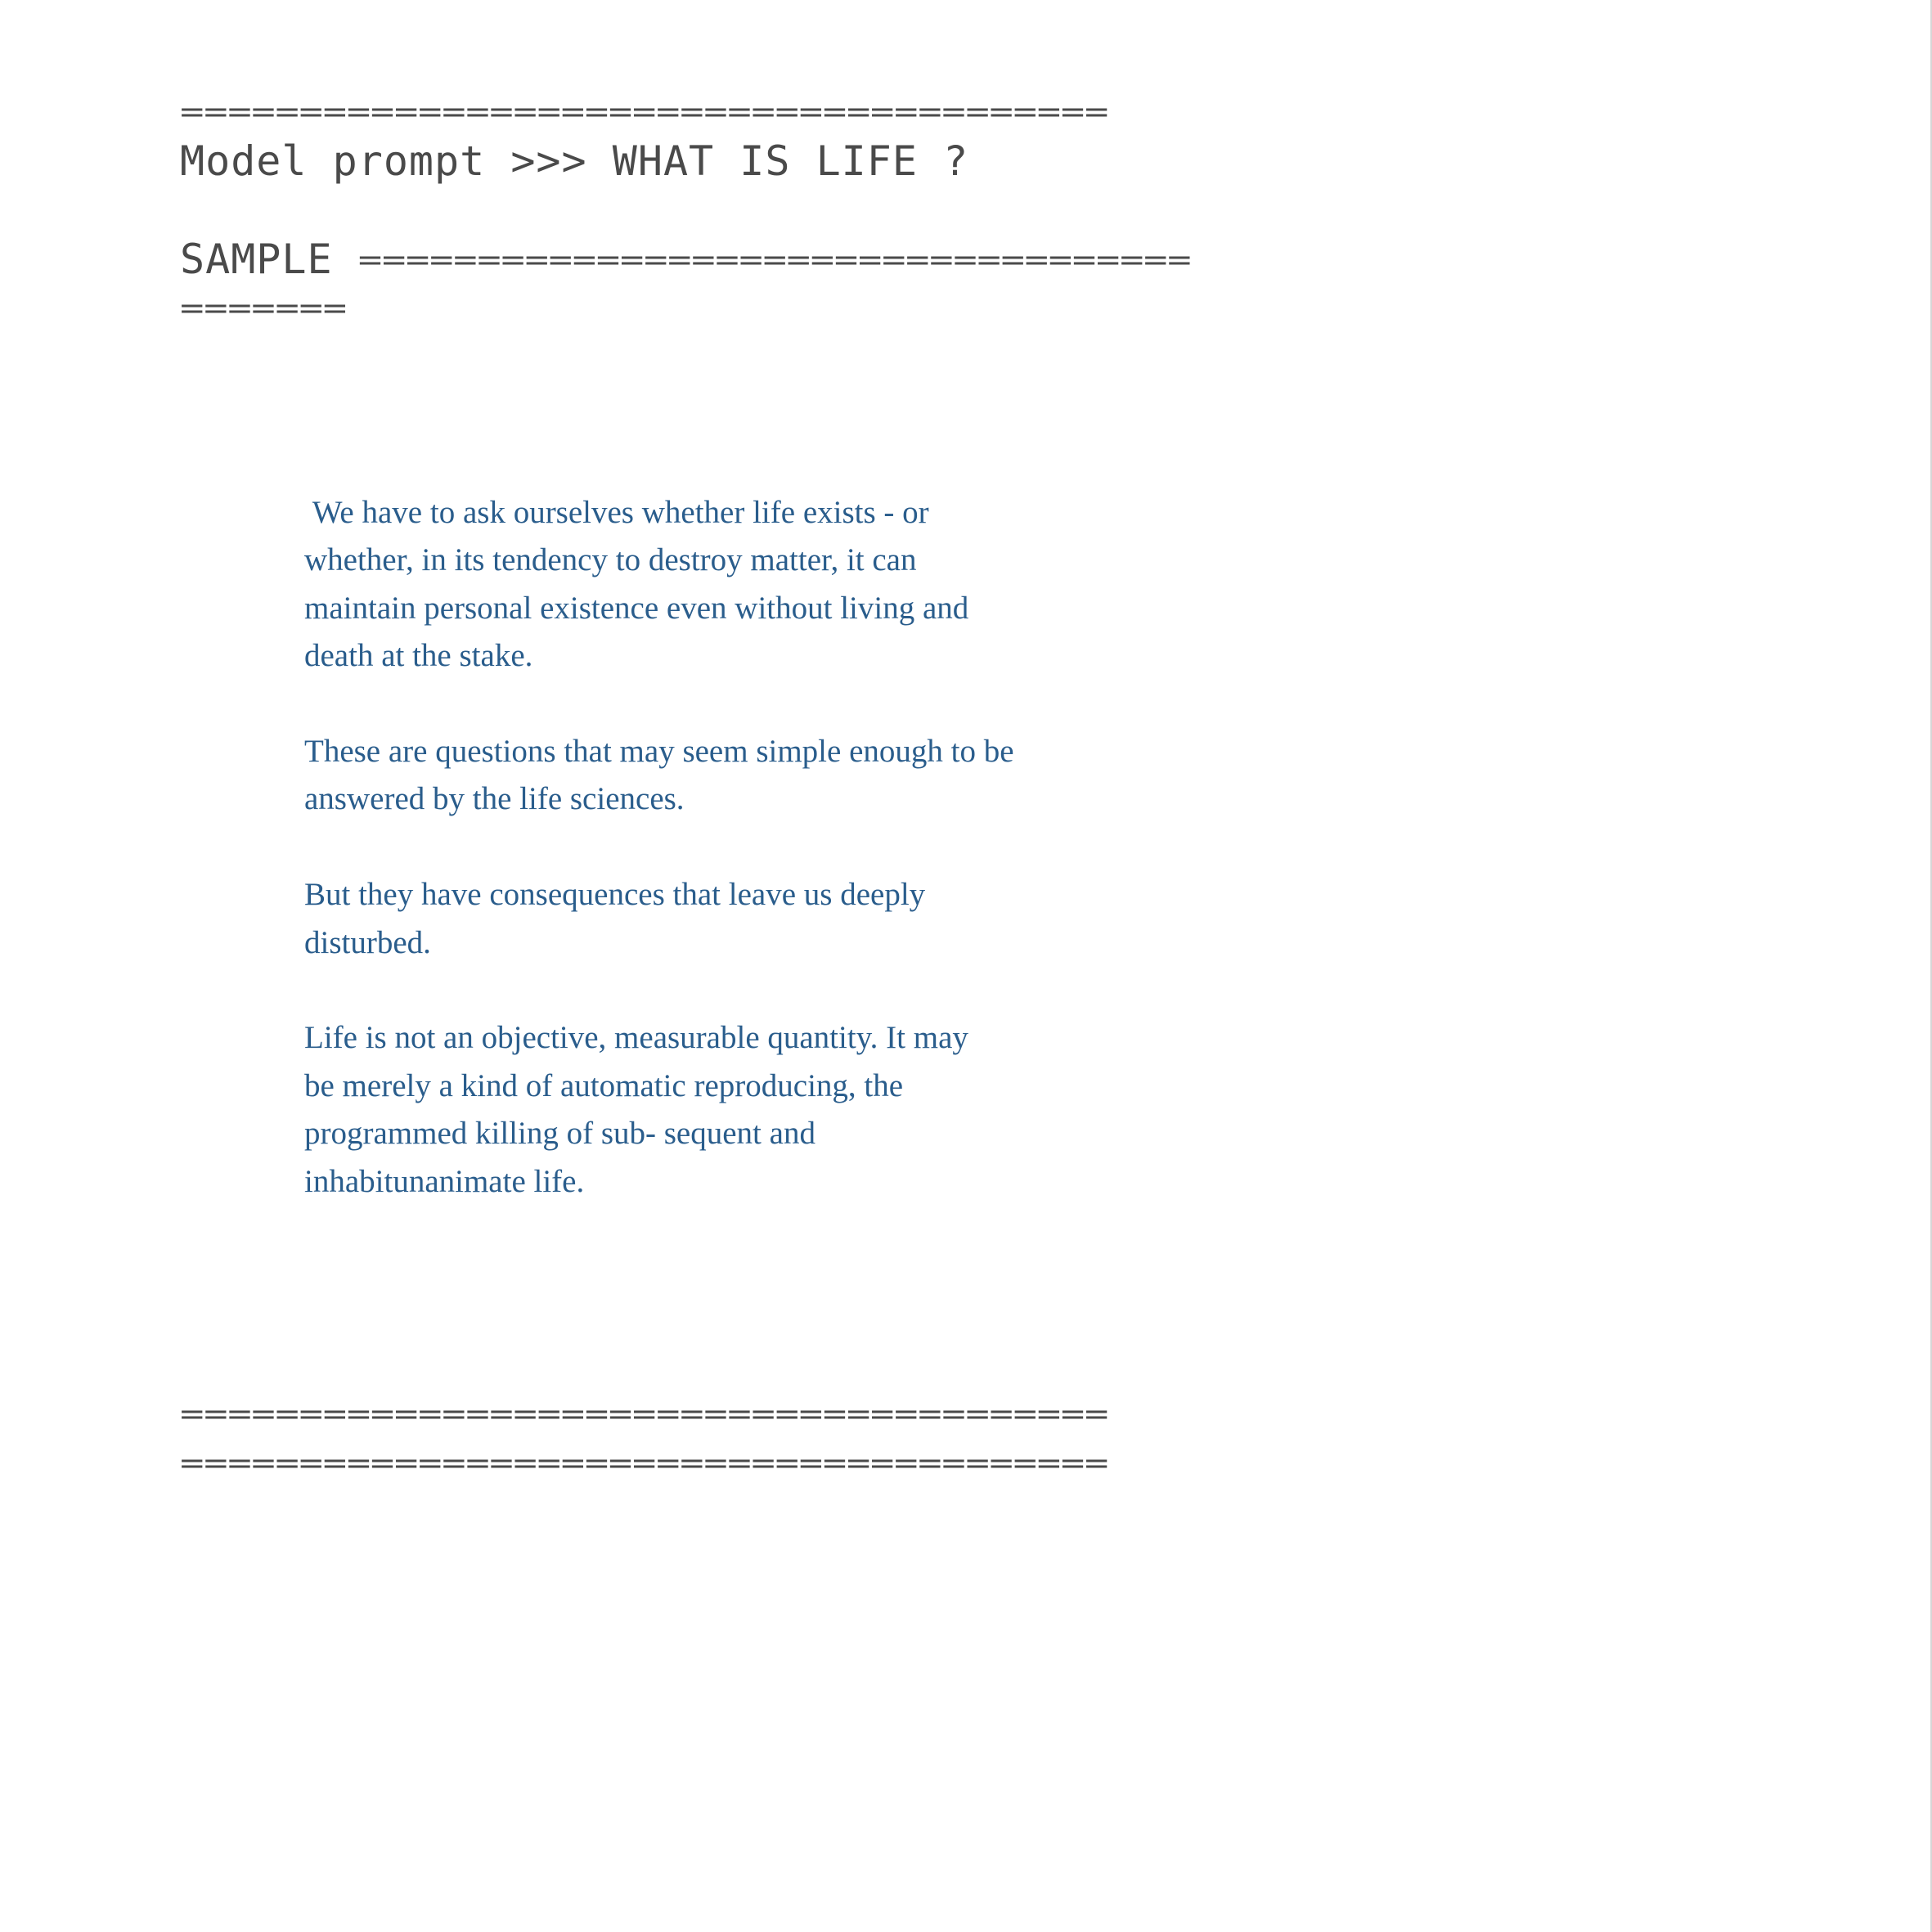 The height and width of the screenshot is (1932, 1932). I want to click on model-prompt: Model prompt >>> WHAT IS LIFE ?, so click(574, 161).